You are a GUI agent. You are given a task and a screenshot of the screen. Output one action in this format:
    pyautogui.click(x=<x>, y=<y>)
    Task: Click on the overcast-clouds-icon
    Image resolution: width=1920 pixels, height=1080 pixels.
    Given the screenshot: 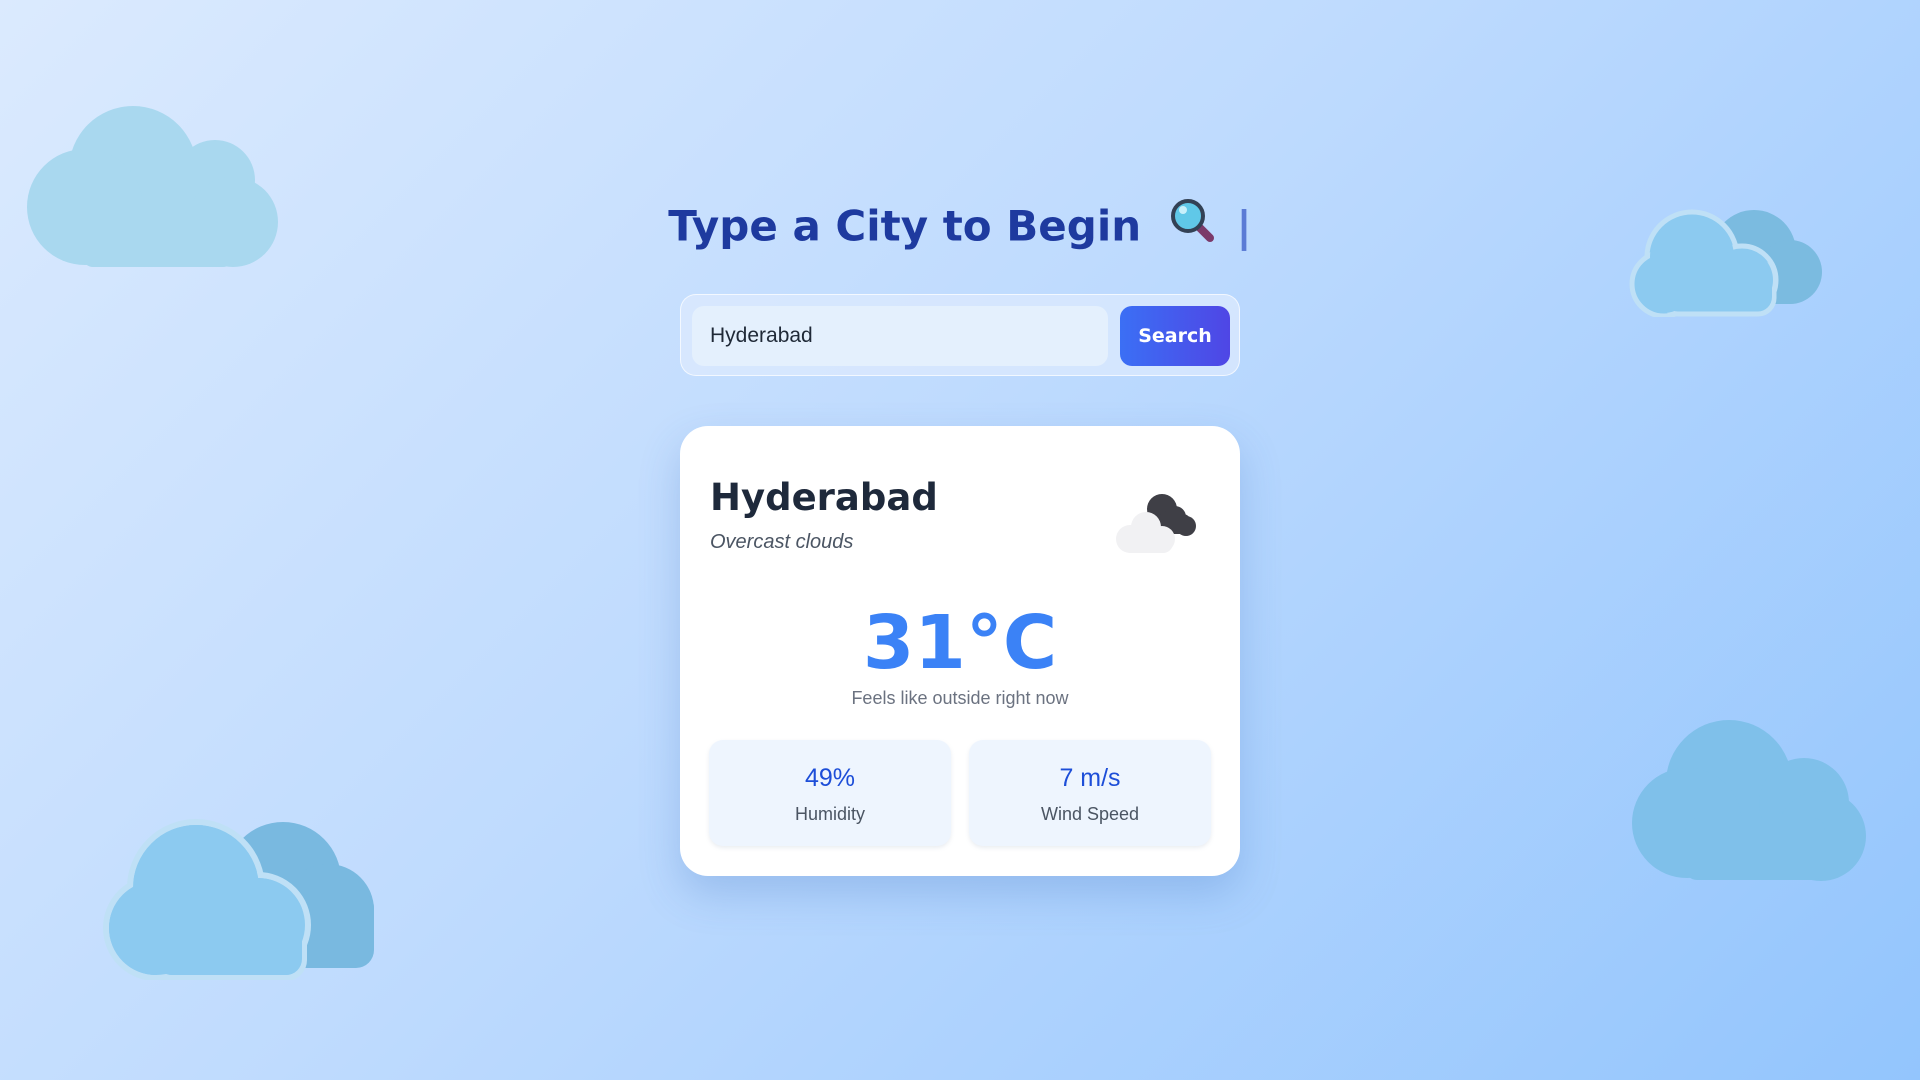 What is the action you would take?
    pyautogui.click(x=1152, y=522)
    